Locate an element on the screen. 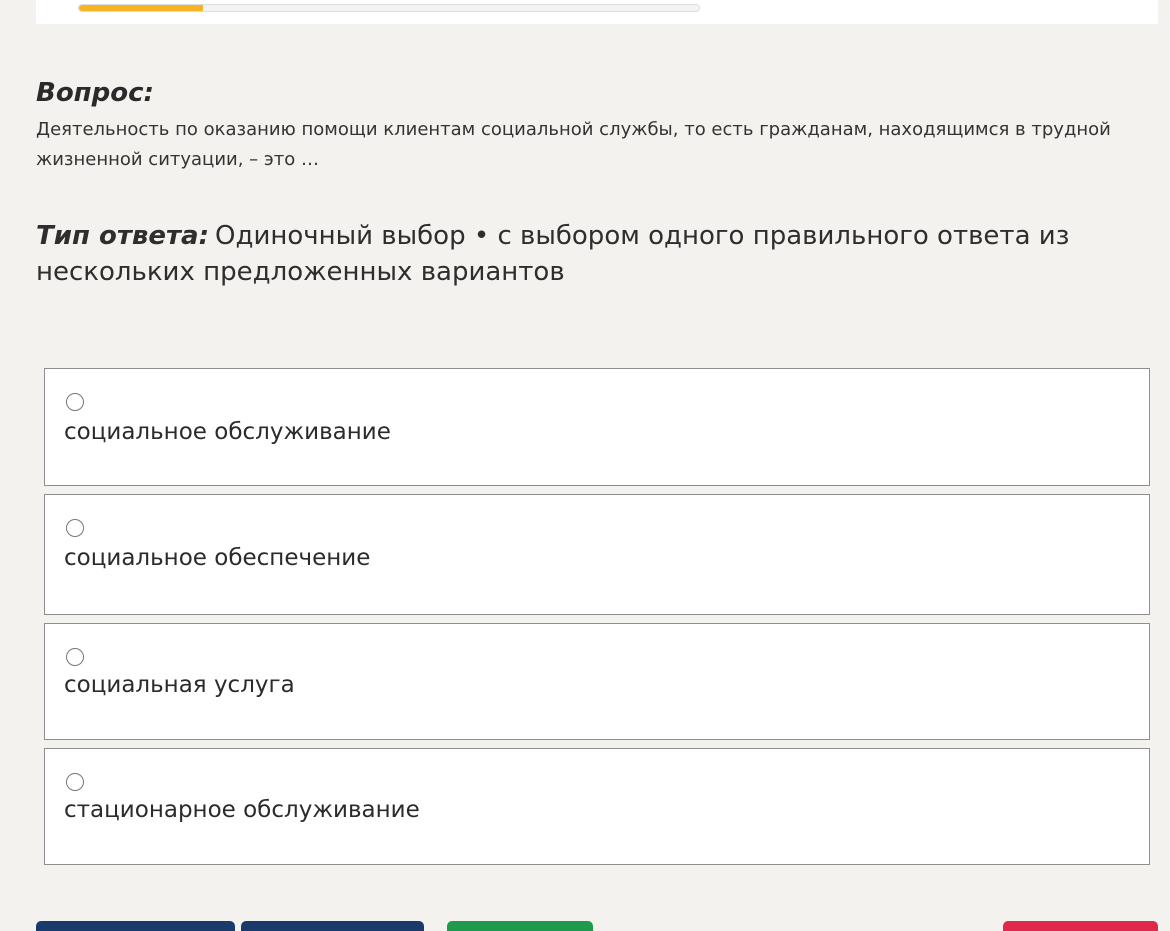 This screenshot has width=1170, height=931. answer-option-label: социальное обслуживание is located at coordinates (227, 432).